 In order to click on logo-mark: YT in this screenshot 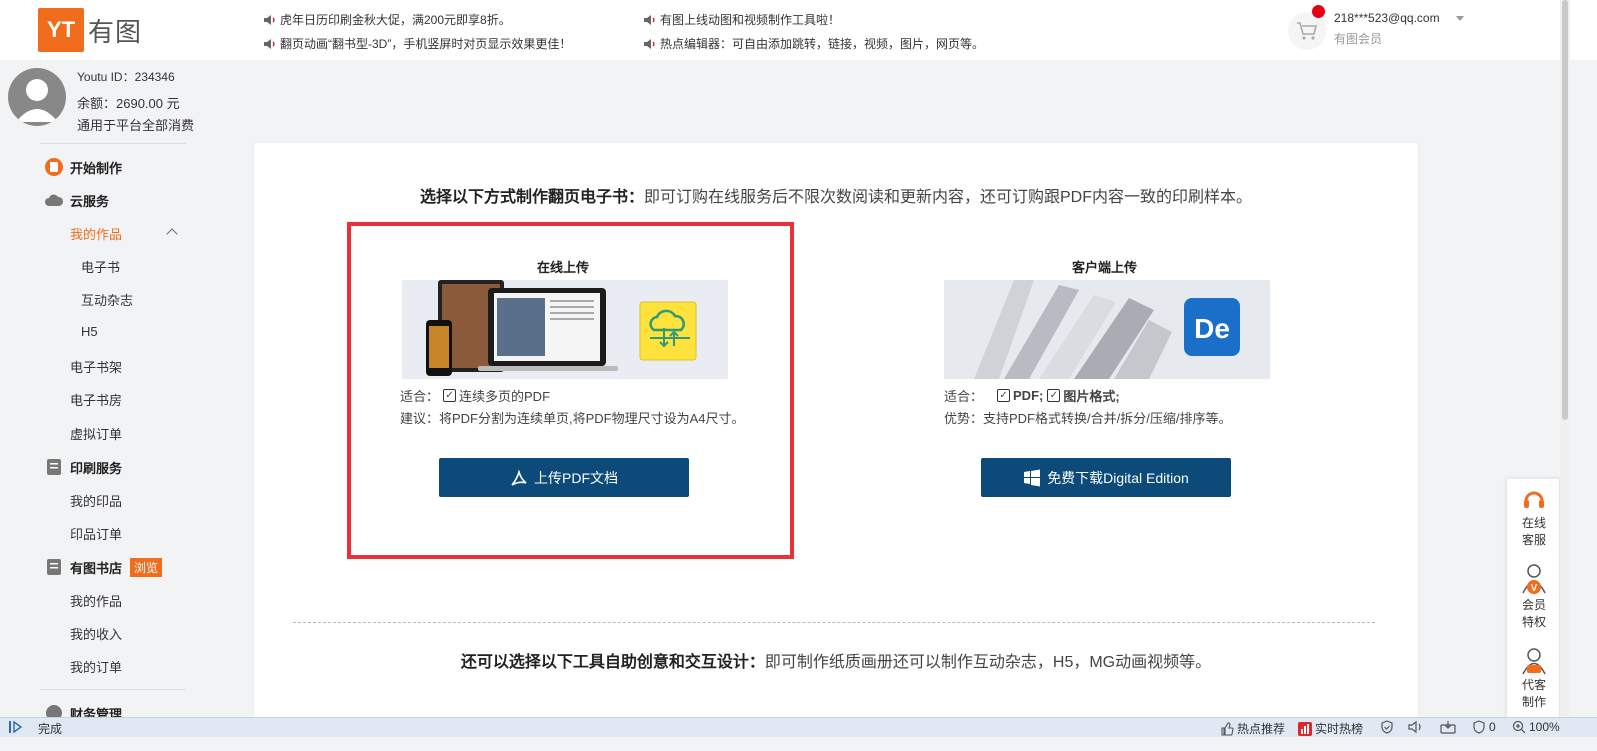, I will do `click(61, 30)`.